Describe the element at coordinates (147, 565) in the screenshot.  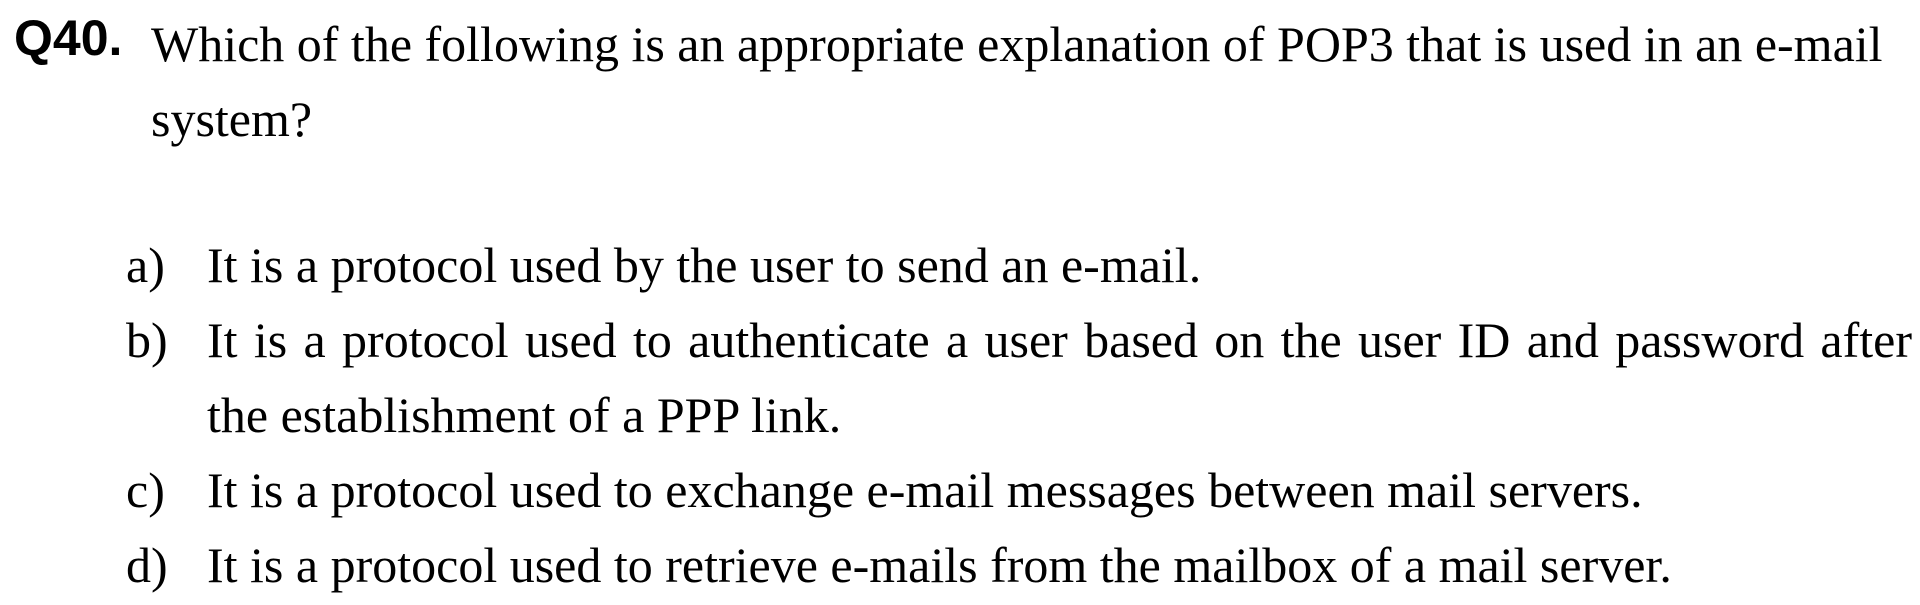
I see `option-label: d)` at that location.